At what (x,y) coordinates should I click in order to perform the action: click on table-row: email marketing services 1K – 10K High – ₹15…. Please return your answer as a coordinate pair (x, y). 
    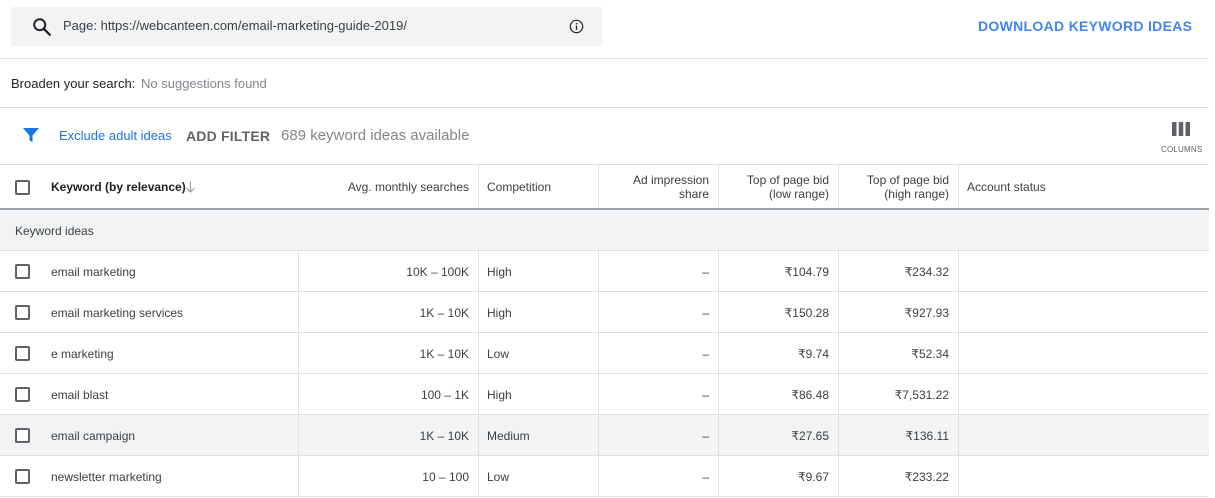
    Looking at the image, I should click on (604, 312).